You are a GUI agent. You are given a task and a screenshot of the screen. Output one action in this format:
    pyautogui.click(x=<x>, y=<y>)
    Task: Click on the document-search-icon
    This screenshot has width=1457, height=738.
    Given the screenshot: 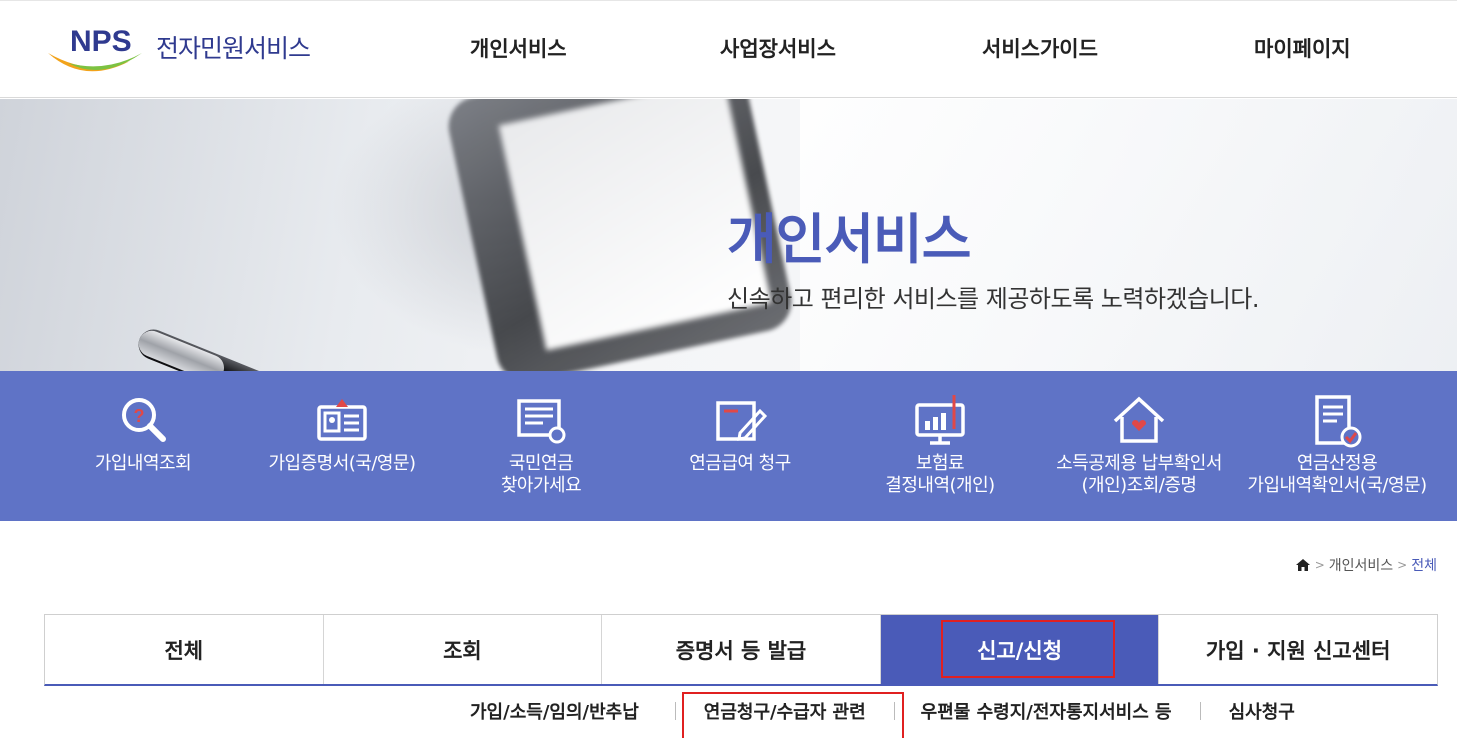 What is the action you would take?
    pyautogui.click(x=541, y=421)
    